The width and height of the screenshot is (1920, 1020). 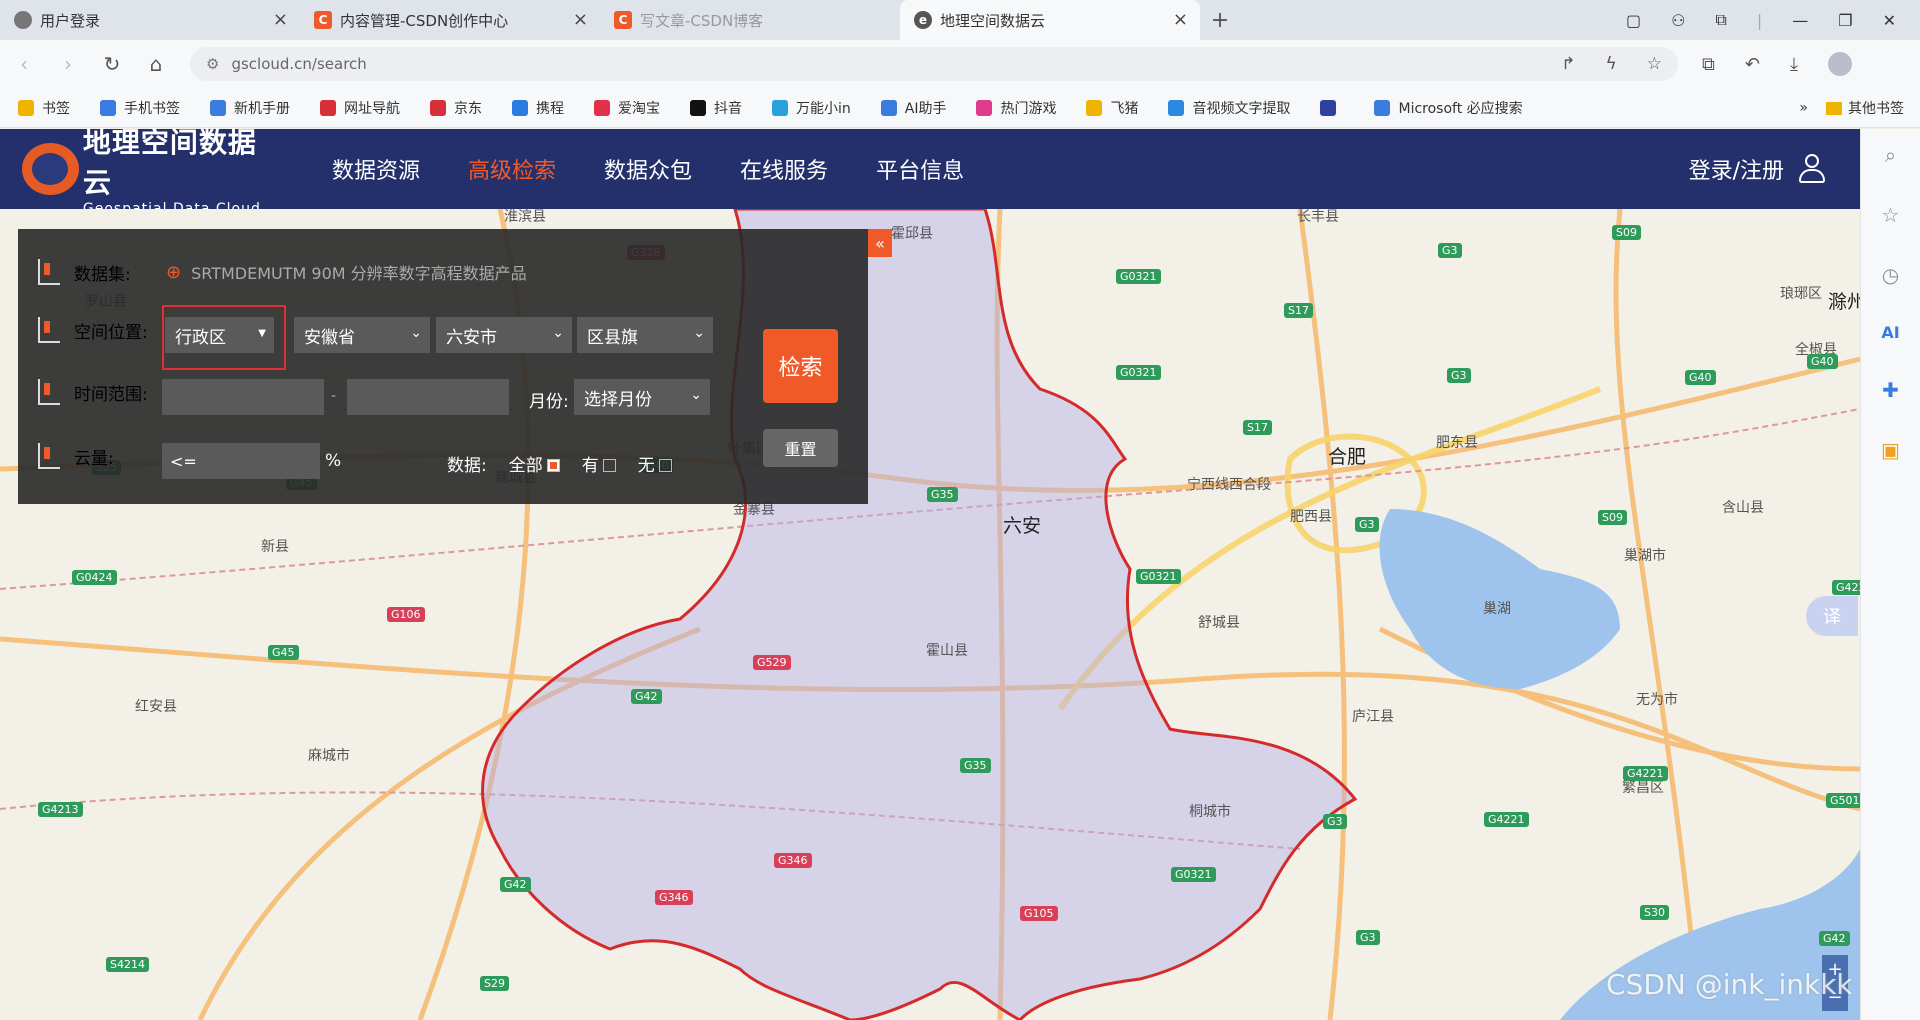 I want to click on toolbox-icon: ▣, so click(x=1890, y=450).